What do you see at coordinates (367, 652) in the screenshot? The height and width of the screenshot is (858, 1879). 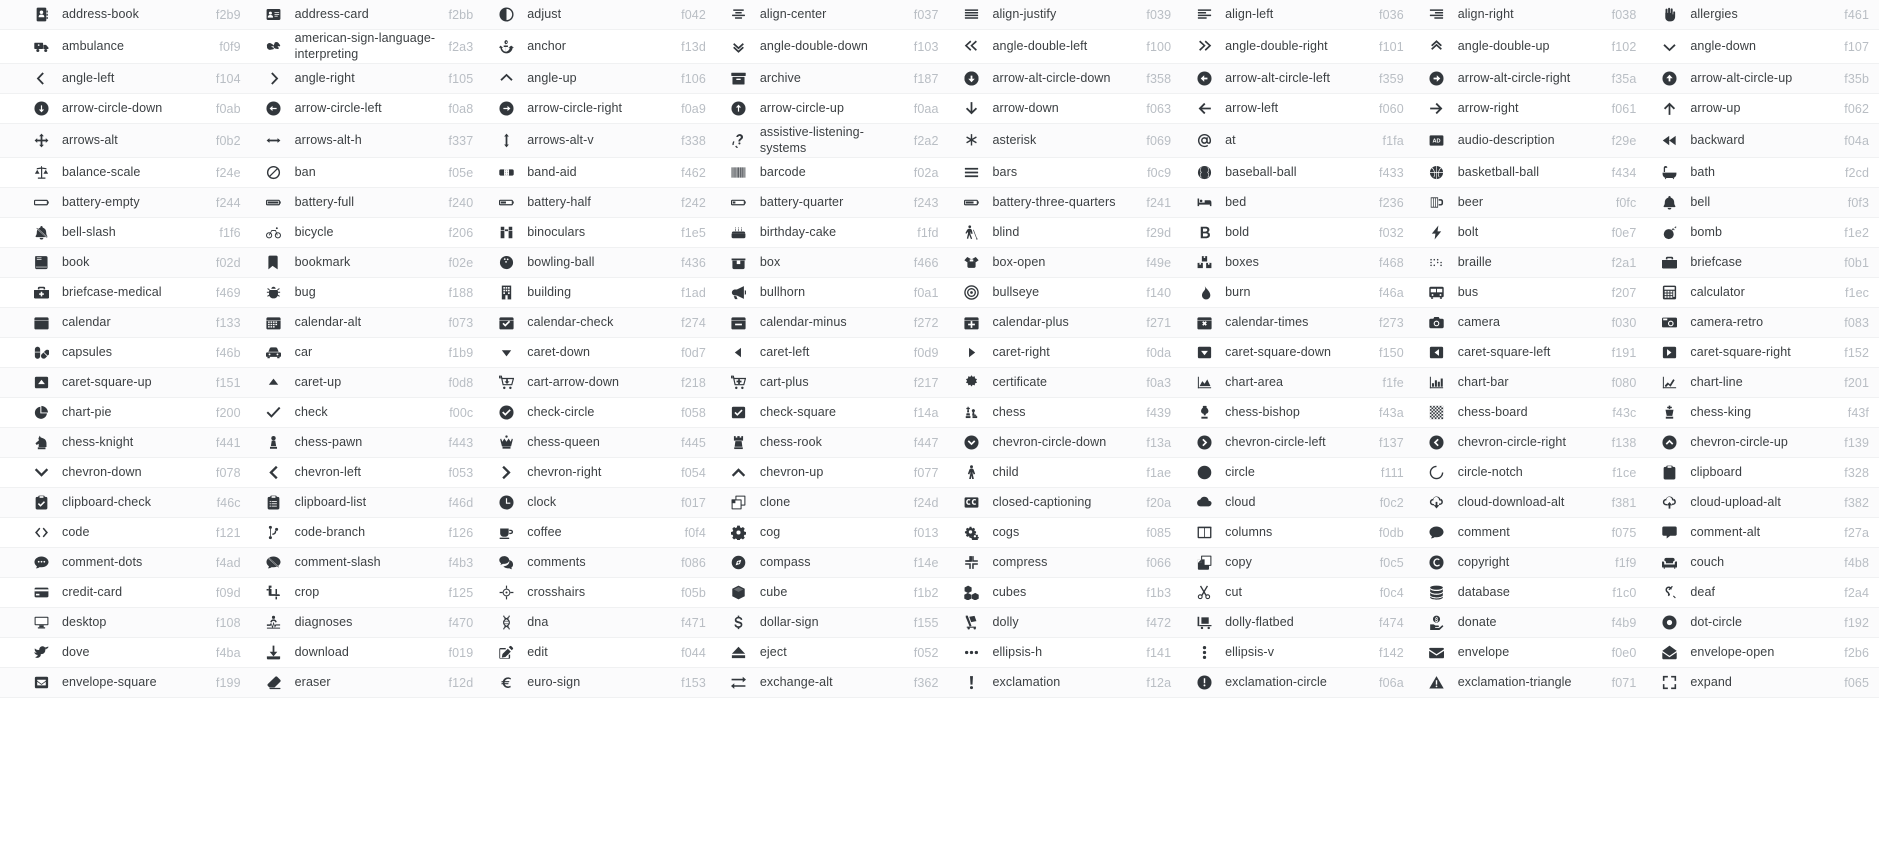 I see `icon-cell: download f019` at bounding box center [367, 652].